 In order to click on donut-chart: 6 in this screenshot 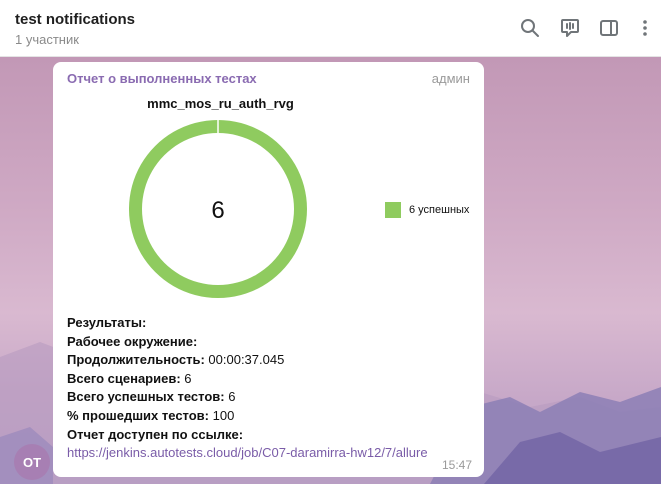, I will do `click(218, 209)`.